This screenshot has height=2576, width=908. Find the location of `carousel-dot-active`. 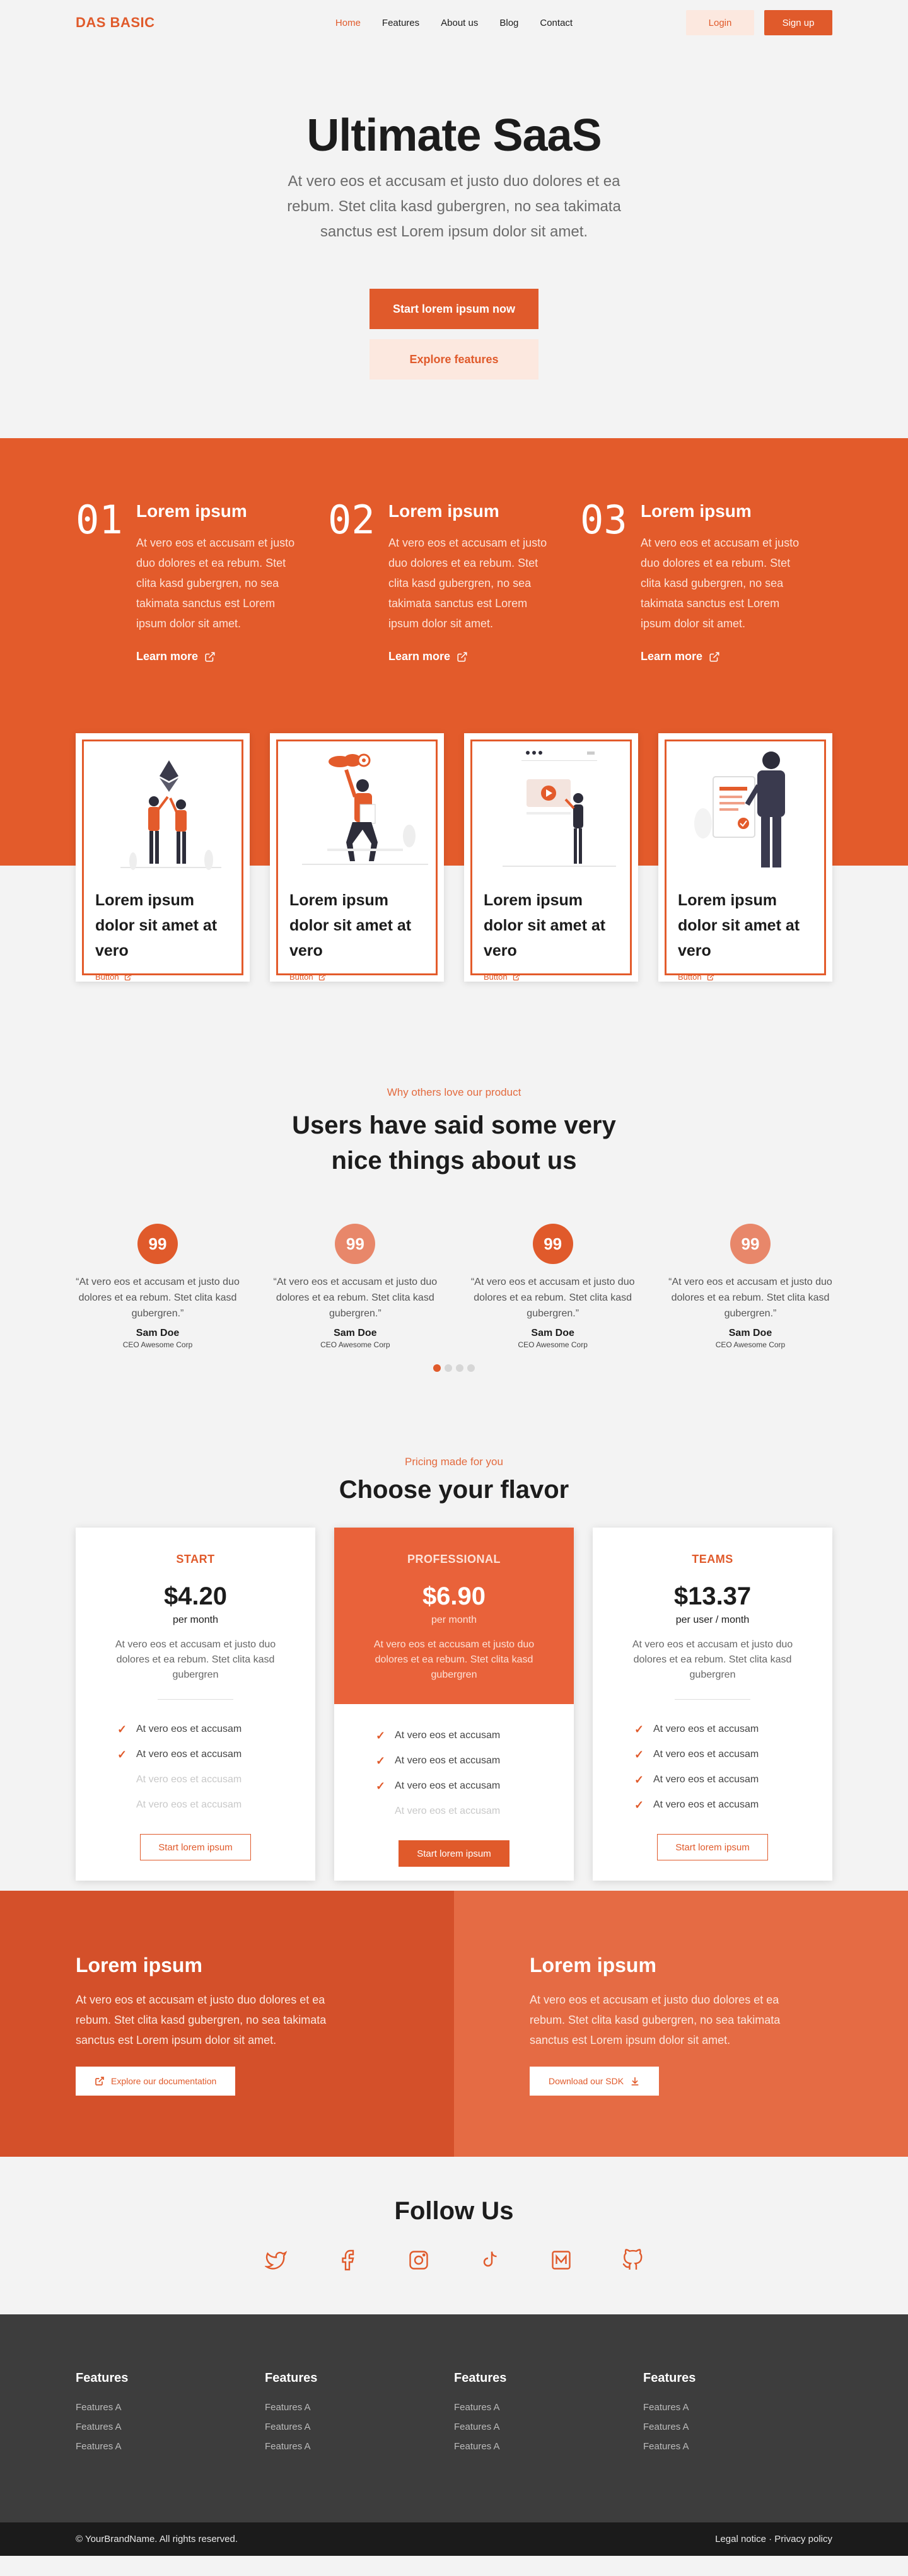

carousel-dot-active is located at coordinates (437, 1368).